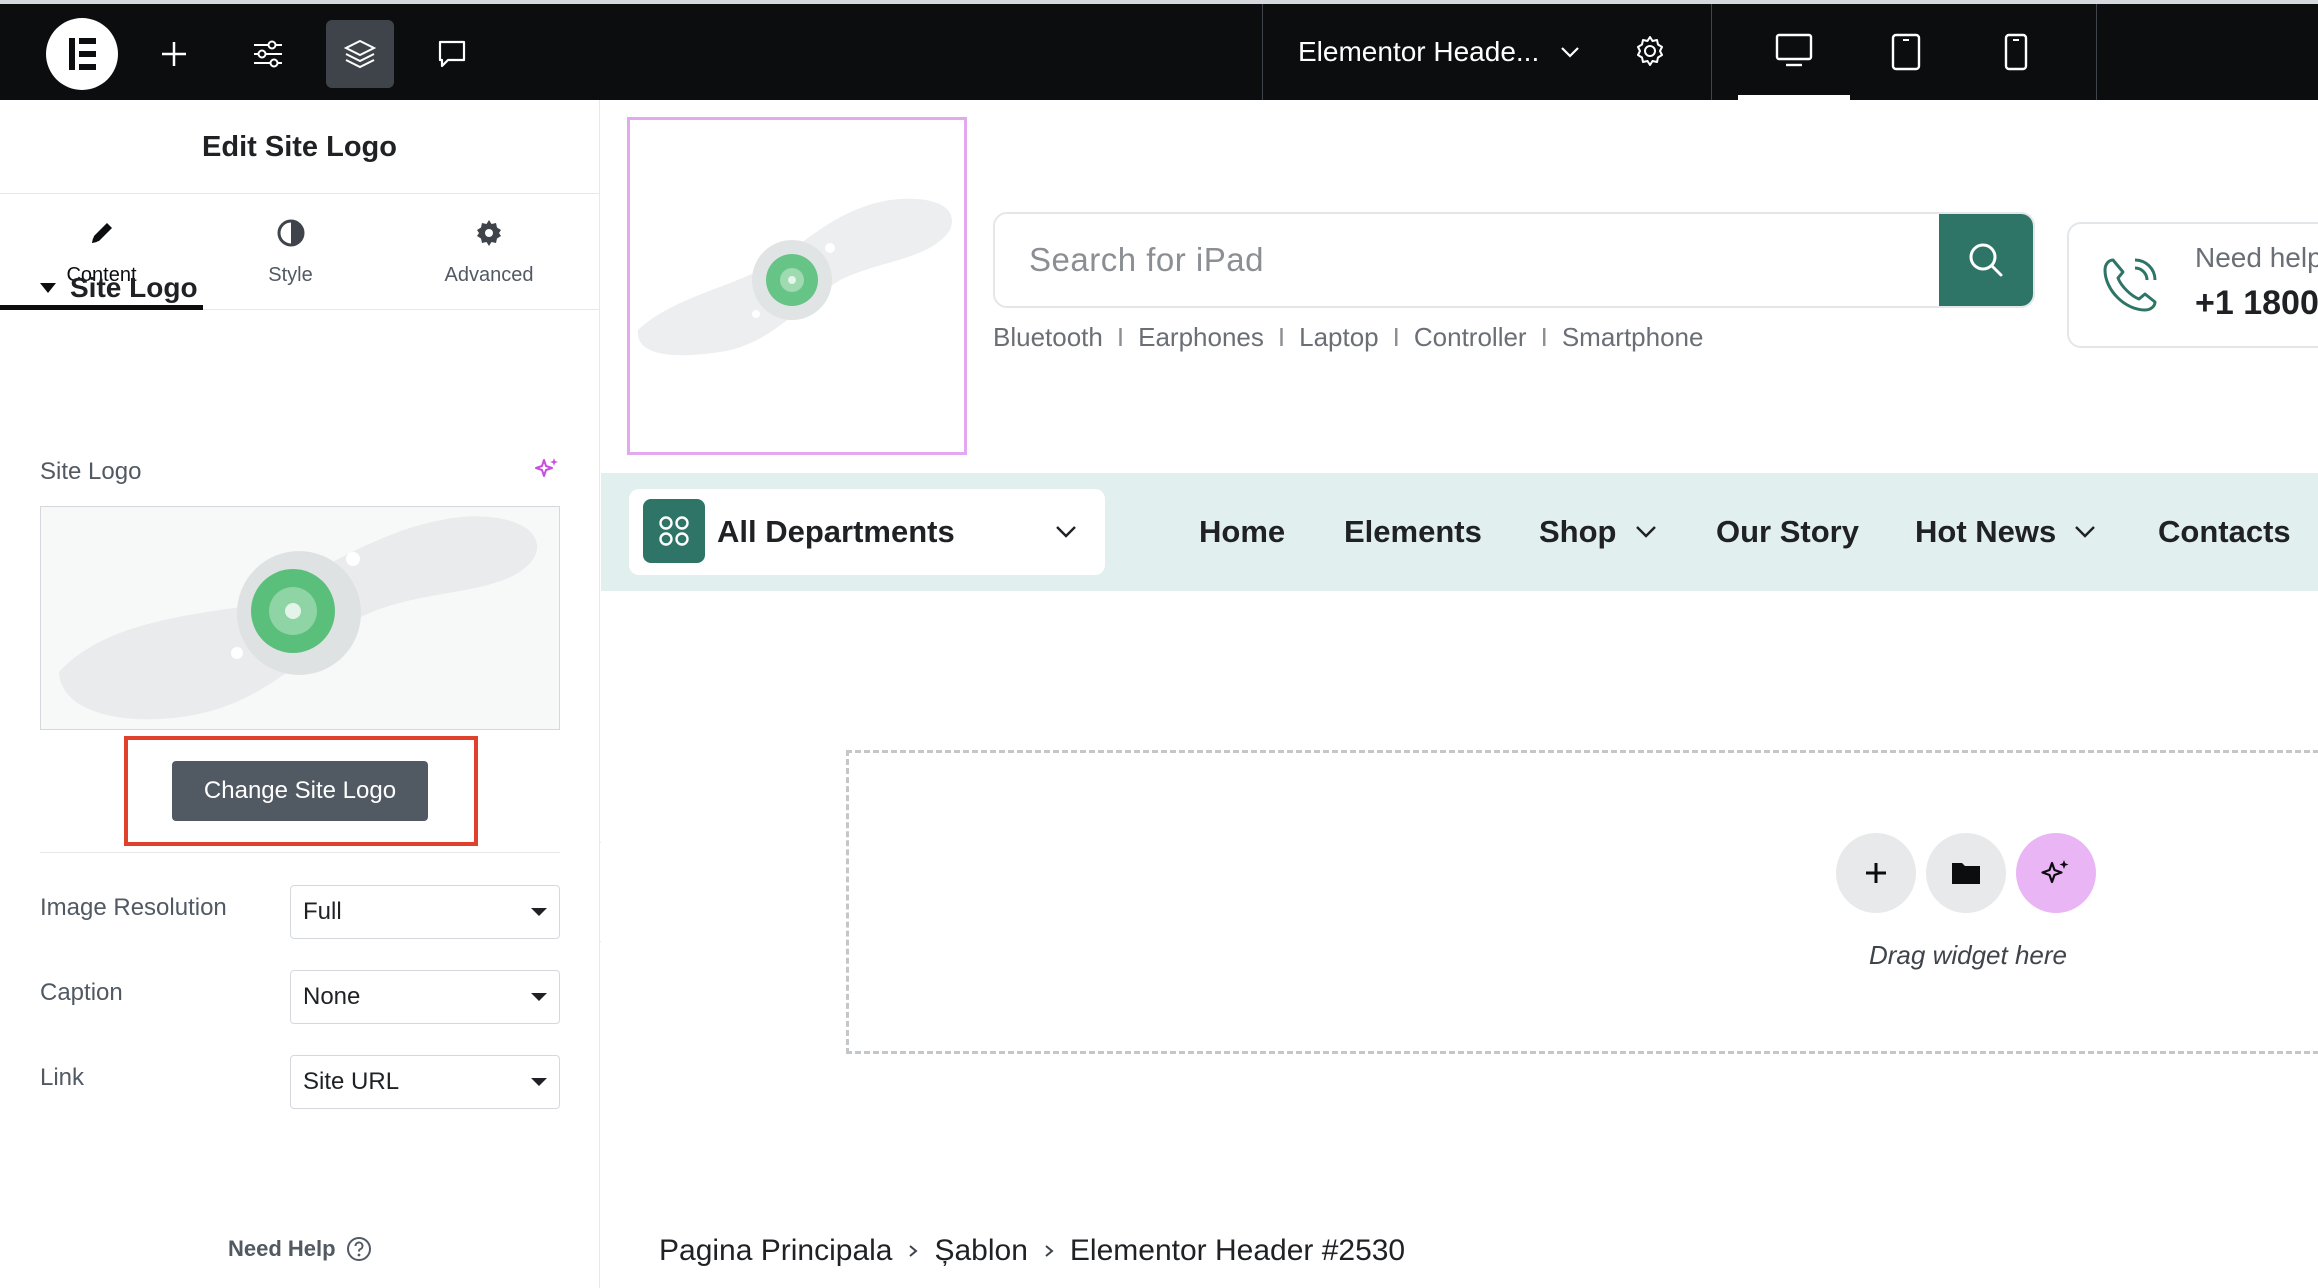 Image resolution: width=2318 pixels, height=1288 pixels. Describe the element at coordinates (1906, 52) in the screenshot. I see `tablet-icon` at that location.